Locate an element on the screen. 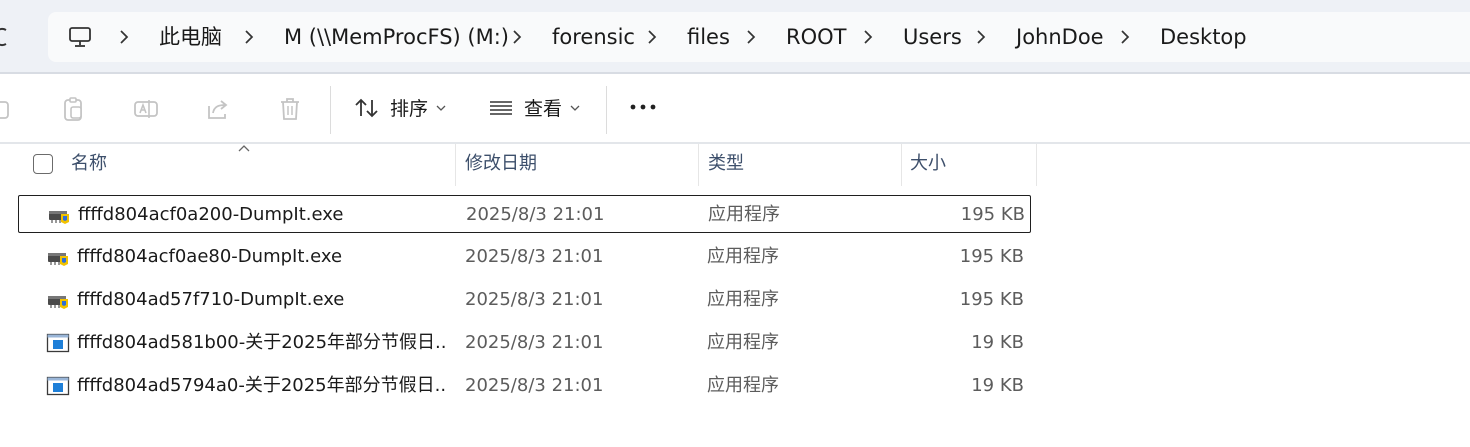  file-name: ffffd804acf0ae80-DumpIt.exe is located at coordinates (210, 256).